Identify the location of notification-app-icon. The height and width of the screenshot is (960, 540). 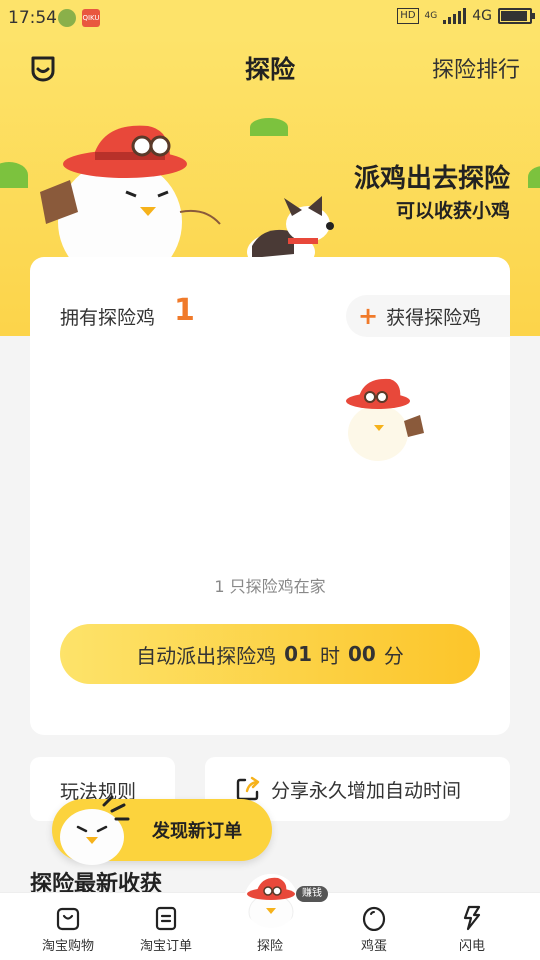
(67, 18).